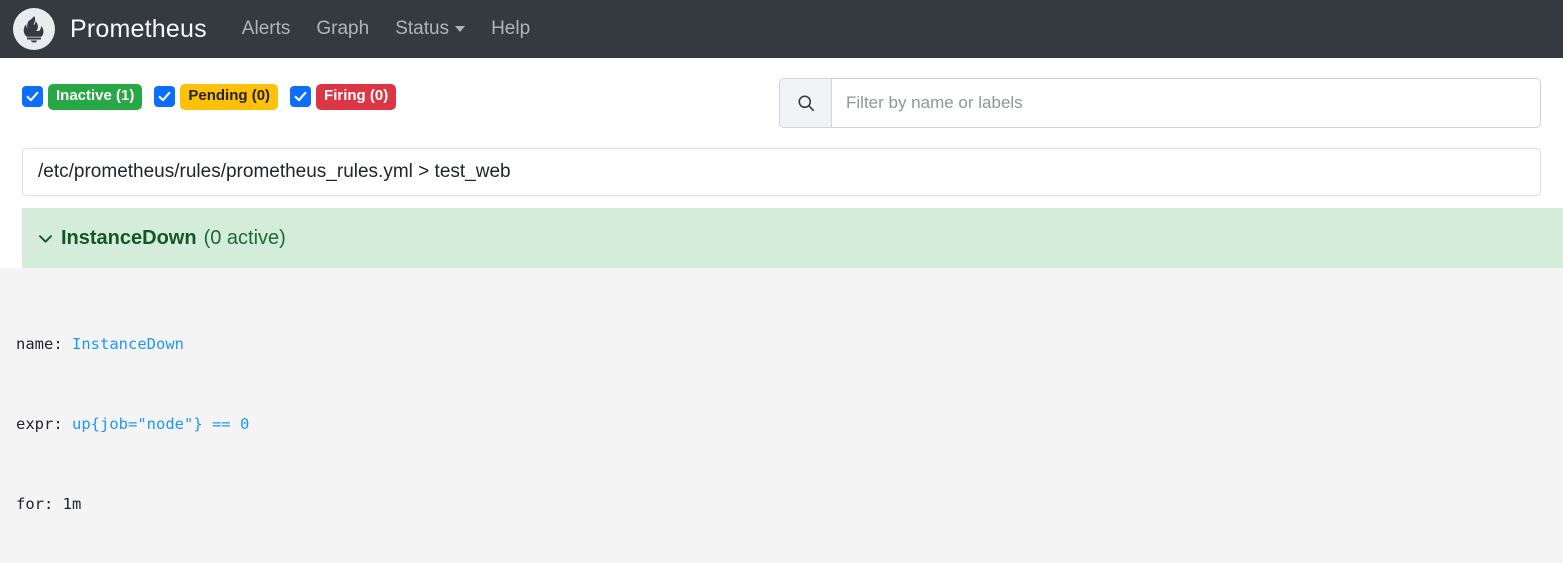  Describe the element at coordinates (49, 503) in the screenshot. I see `code-key: for: 1m` at that location.